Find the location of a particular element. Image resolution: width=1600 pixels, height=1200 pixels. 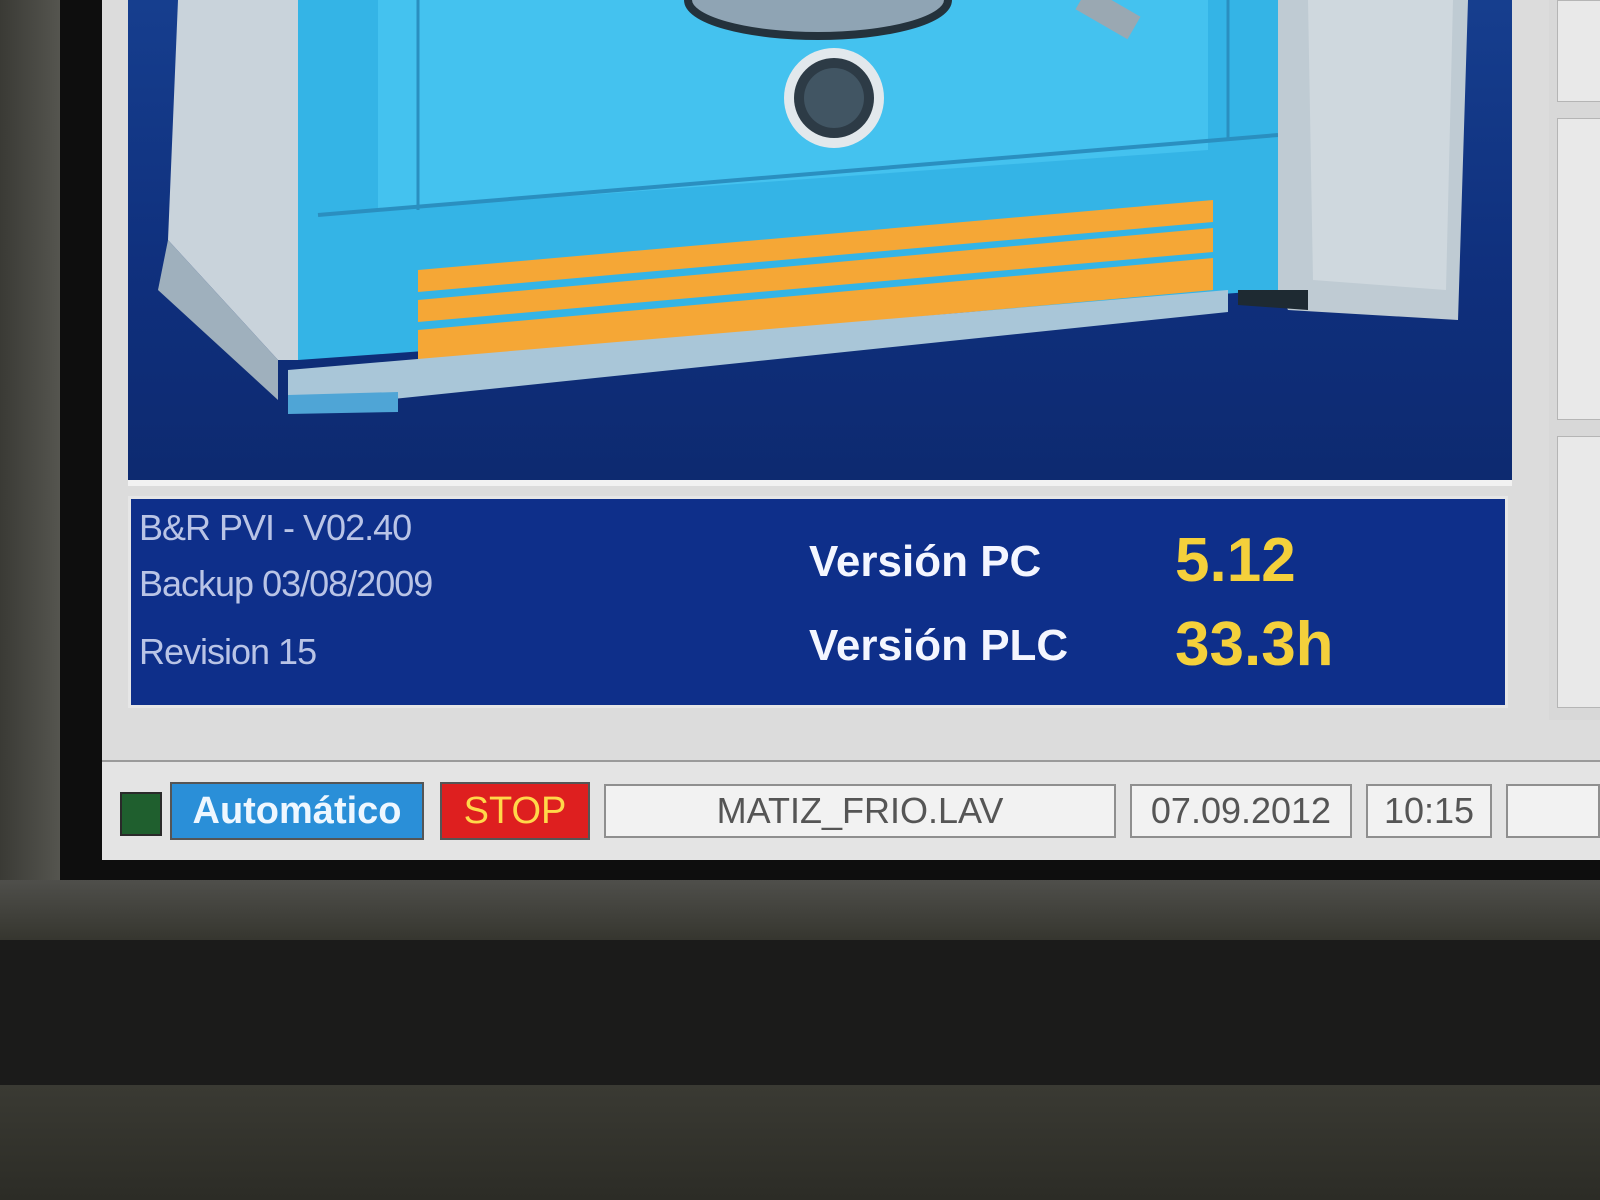

status-led-icon is located at coordinates (141, 814).